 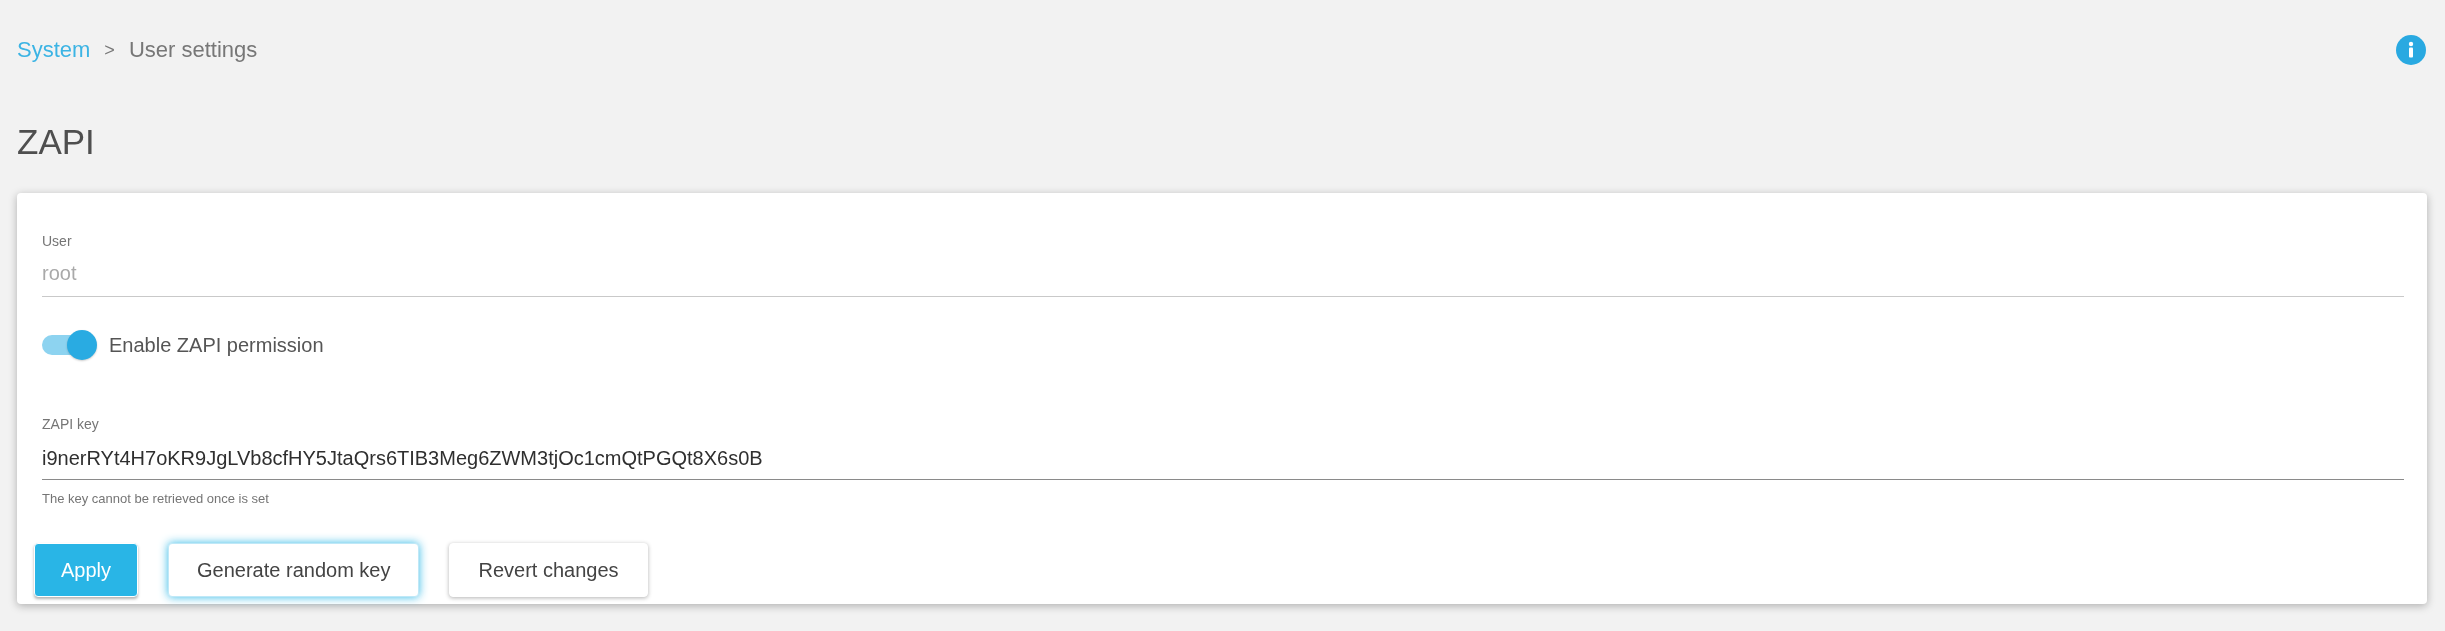 I want to click on helper-text: The key cannot be retrieved once is set, so click(x=156, y=499).